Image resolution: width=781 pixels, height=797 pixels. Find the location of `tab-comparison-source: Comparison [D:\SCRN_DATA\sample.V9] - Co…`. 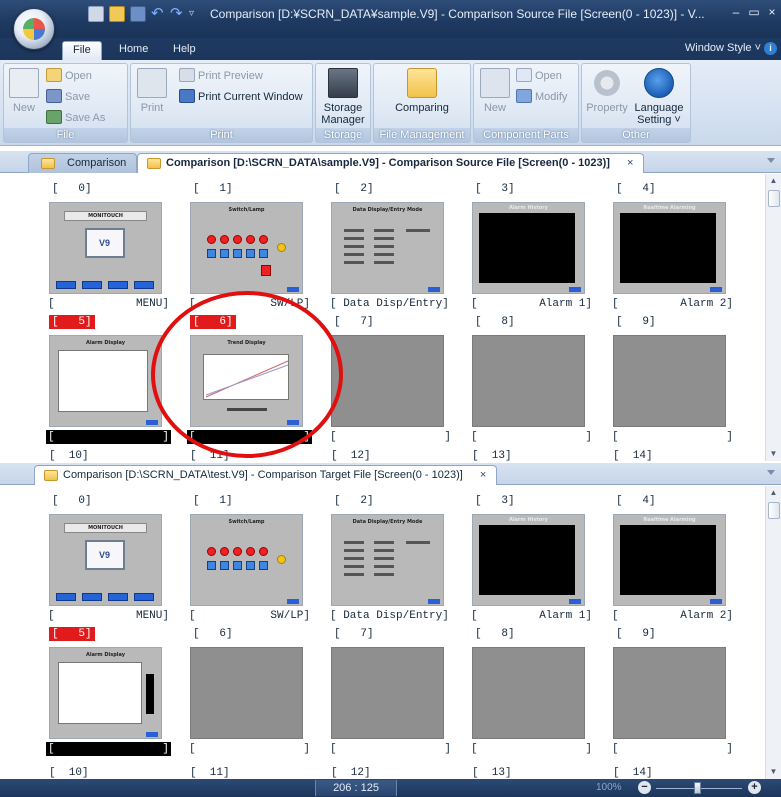

tab-comparison-source: Comparison [D:\SCRN_DATA\sample.V9] - Co… is located at coordinates (391, 163).